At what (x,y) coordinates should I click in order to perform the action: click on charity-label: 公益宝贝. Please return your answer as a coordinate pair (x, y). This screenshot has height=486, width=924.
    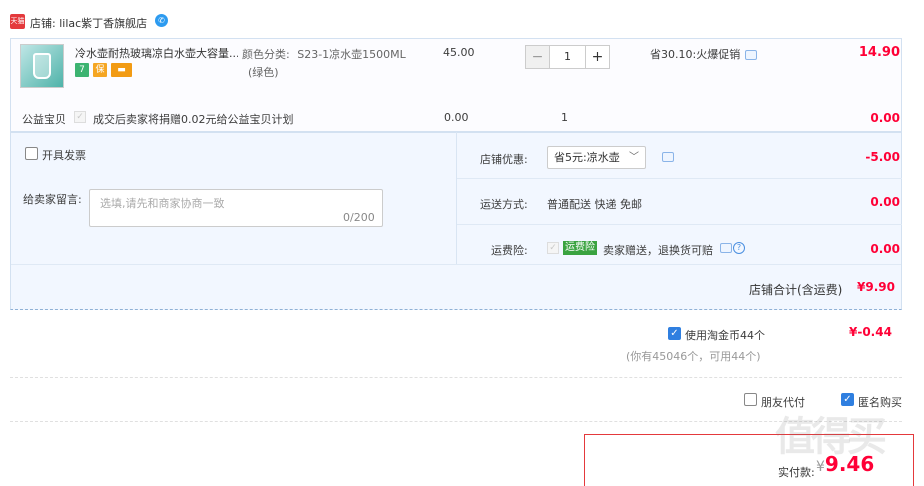
    Looking at the image, I should click on (44, 119).